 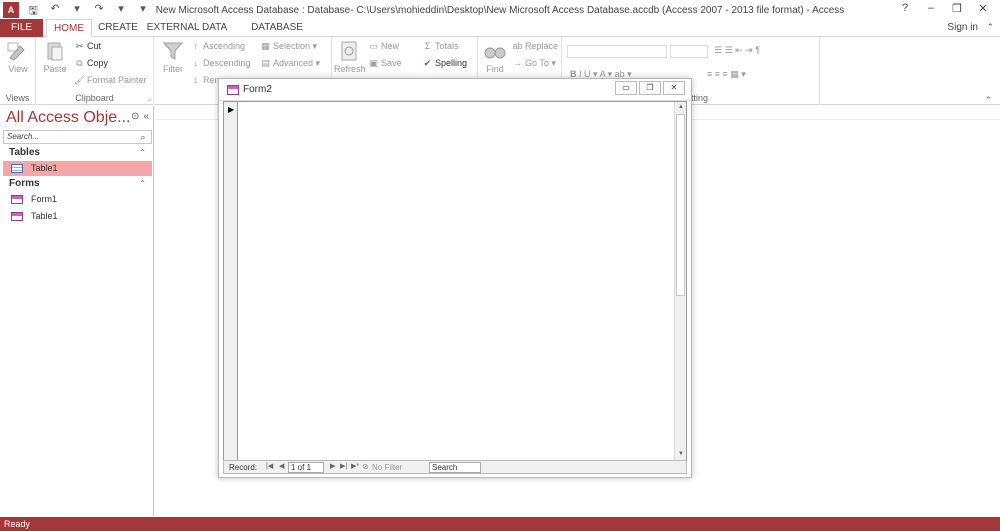 I want to click on goto-button: → Go To ▾, so click(x=534, y=63).